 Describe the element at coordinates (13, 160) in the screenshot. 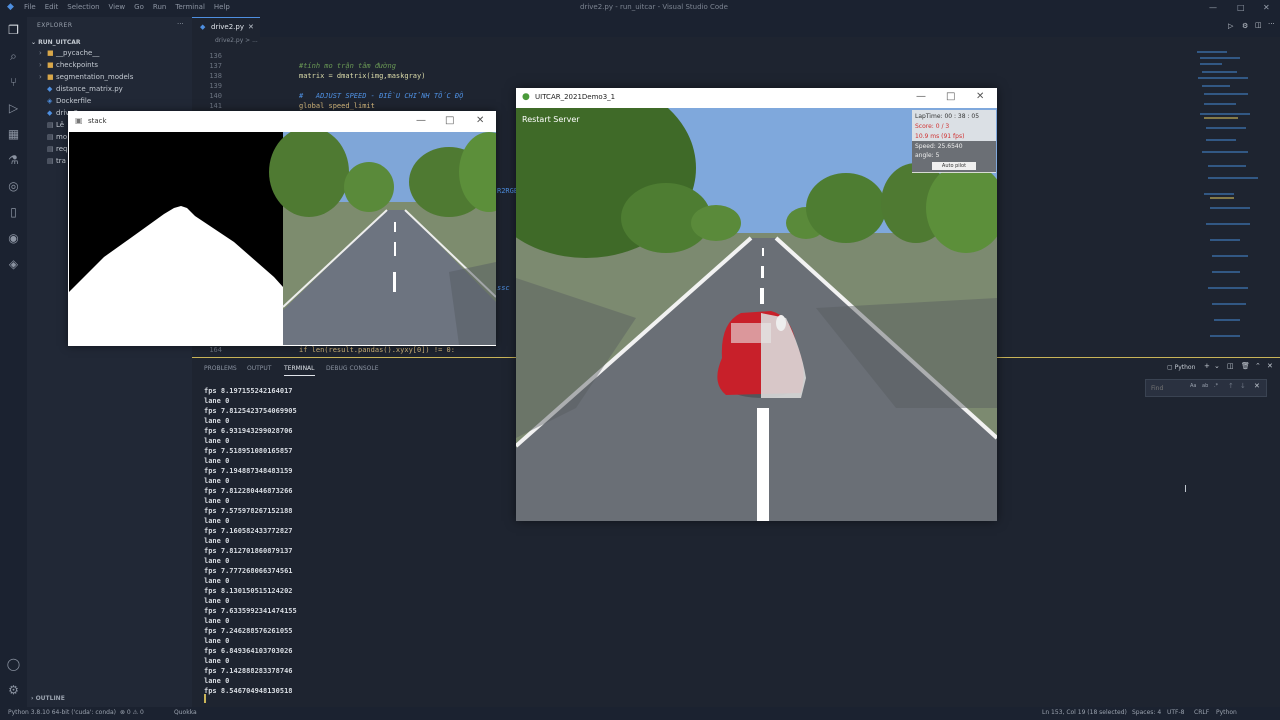

I see `testing-icon: ⚗` at that location.